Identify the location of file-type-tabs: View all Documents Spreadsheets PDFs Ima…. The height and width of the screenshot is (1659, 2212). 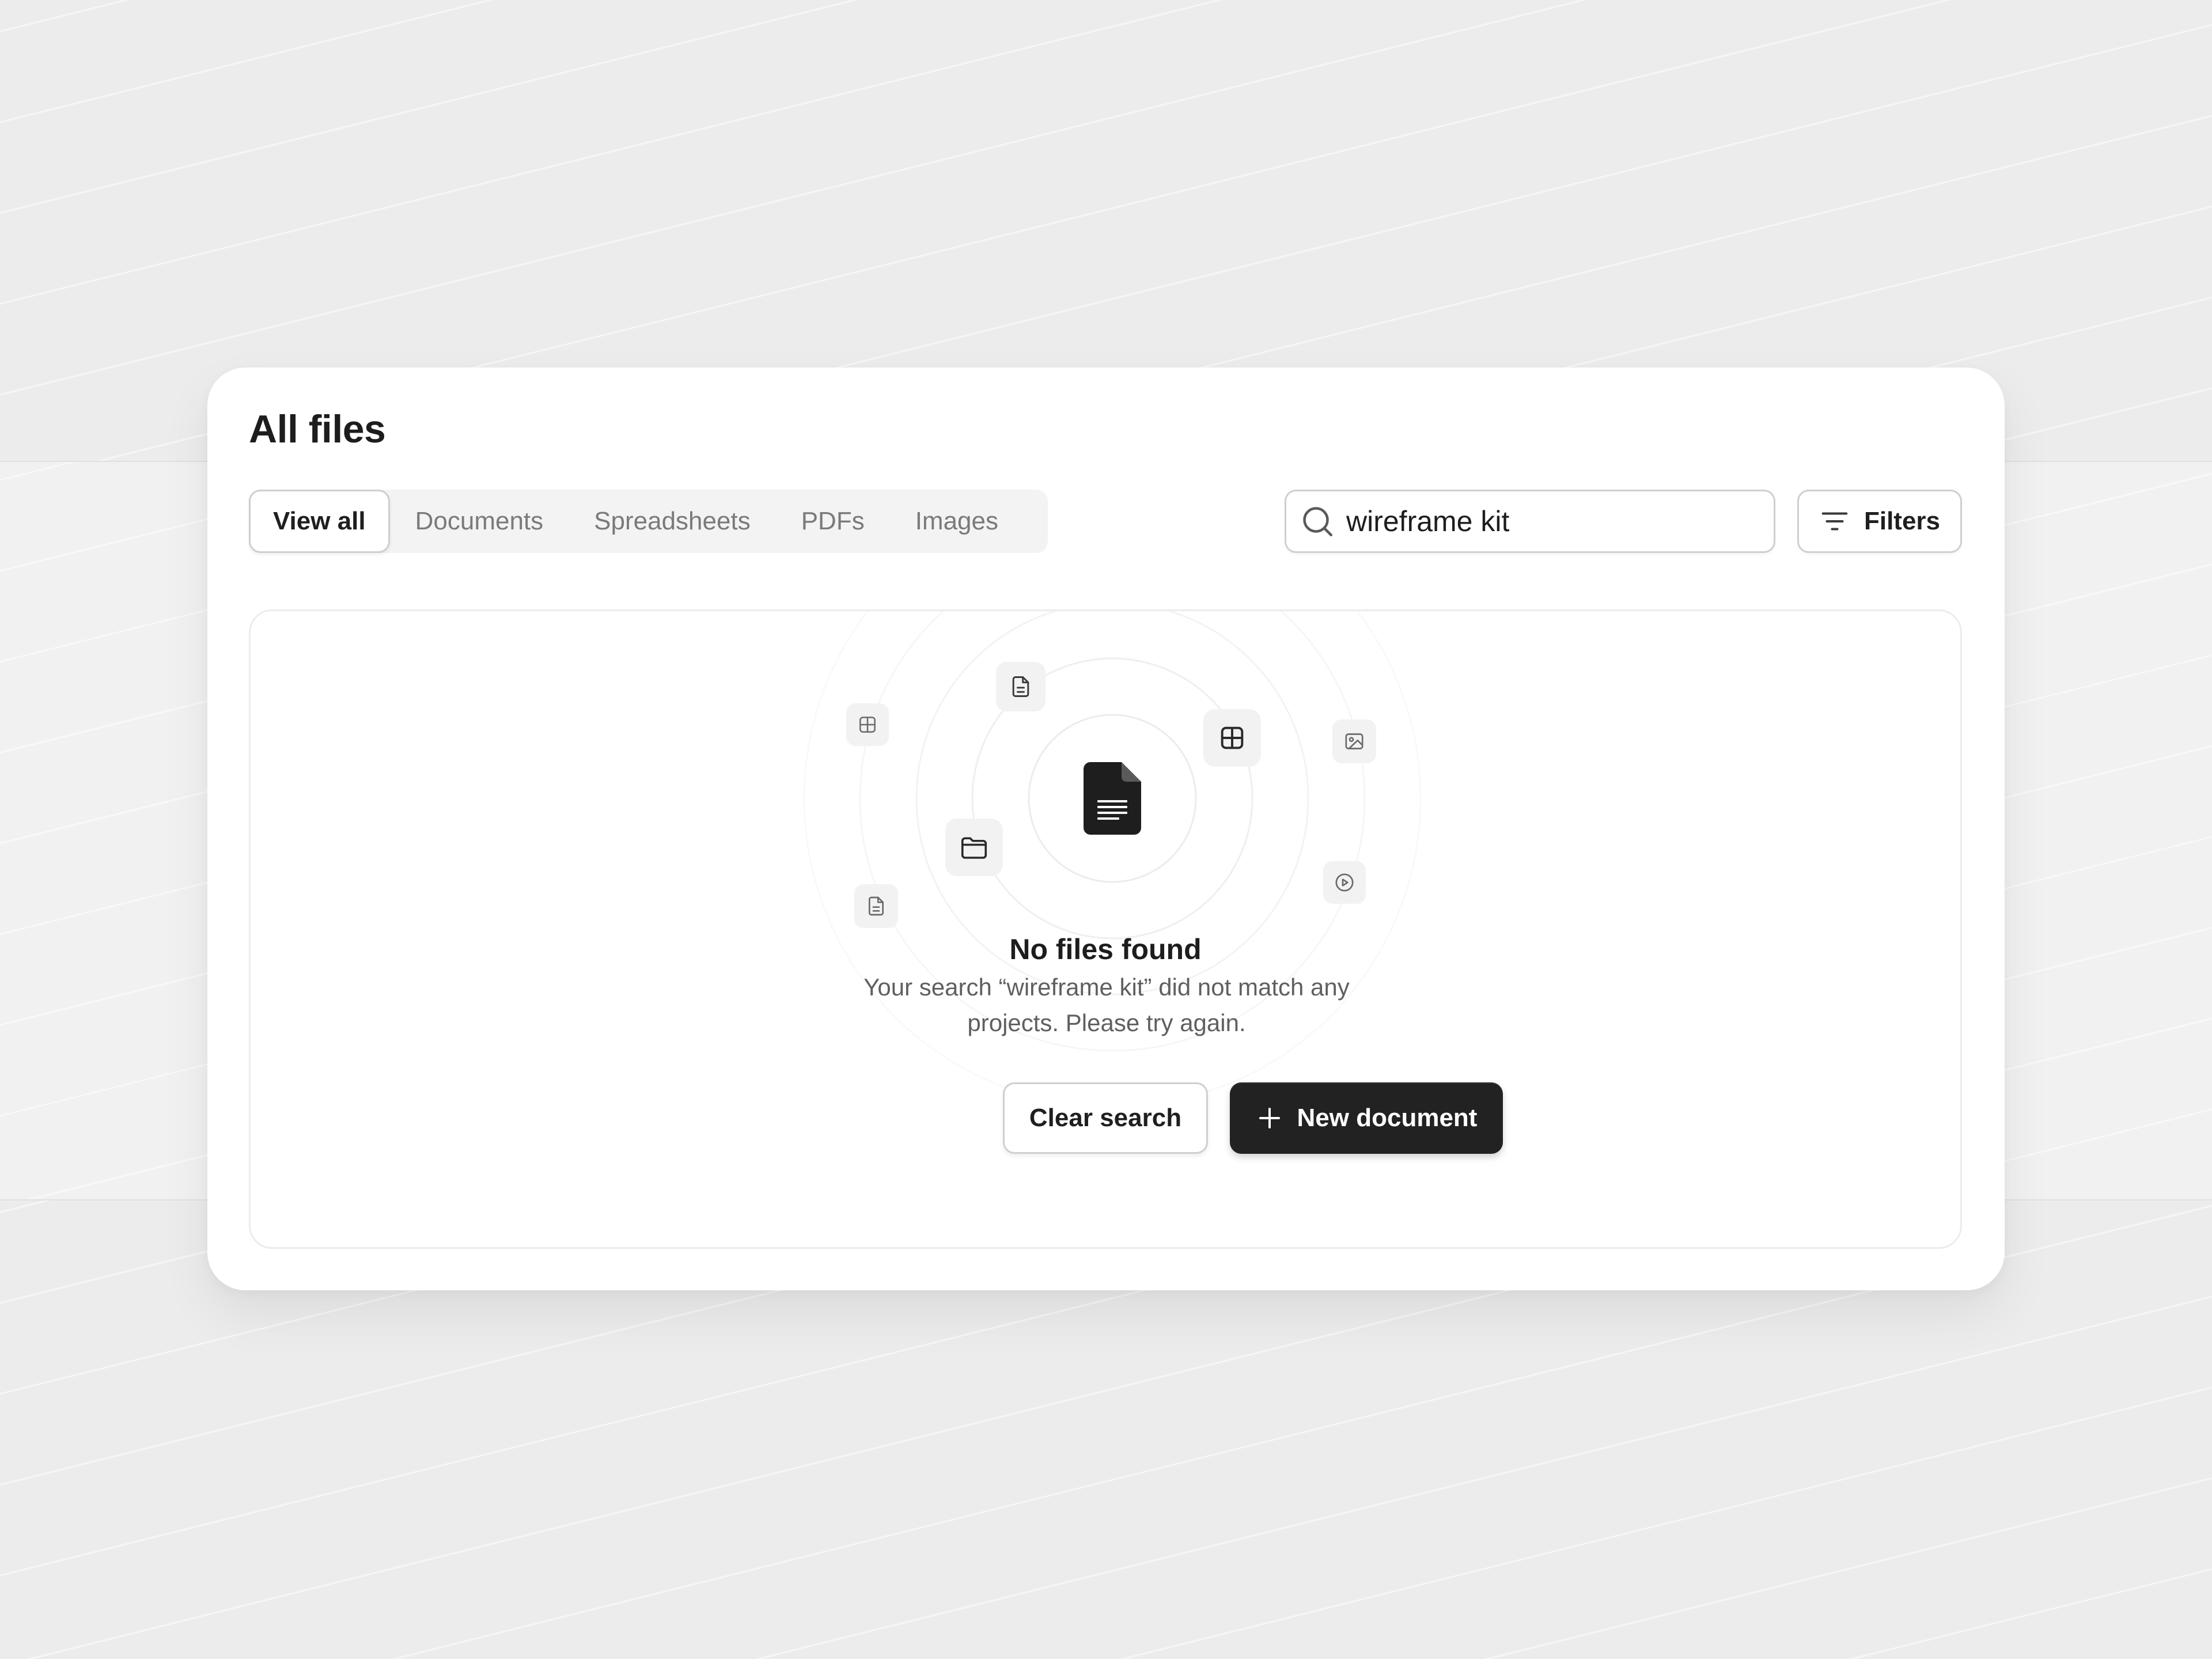
(648, 521).